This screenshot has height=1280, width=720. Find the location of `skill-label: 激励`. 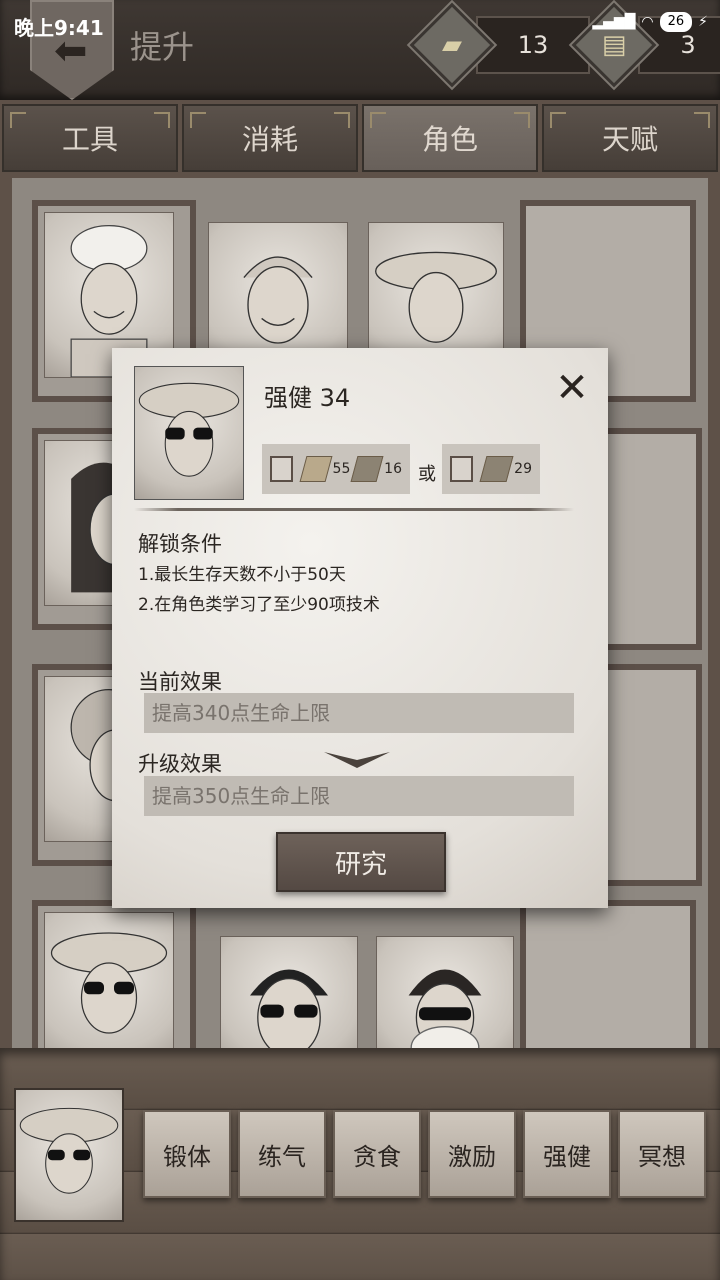

skill-label: 激励 is located at coordinates (472, 1156).